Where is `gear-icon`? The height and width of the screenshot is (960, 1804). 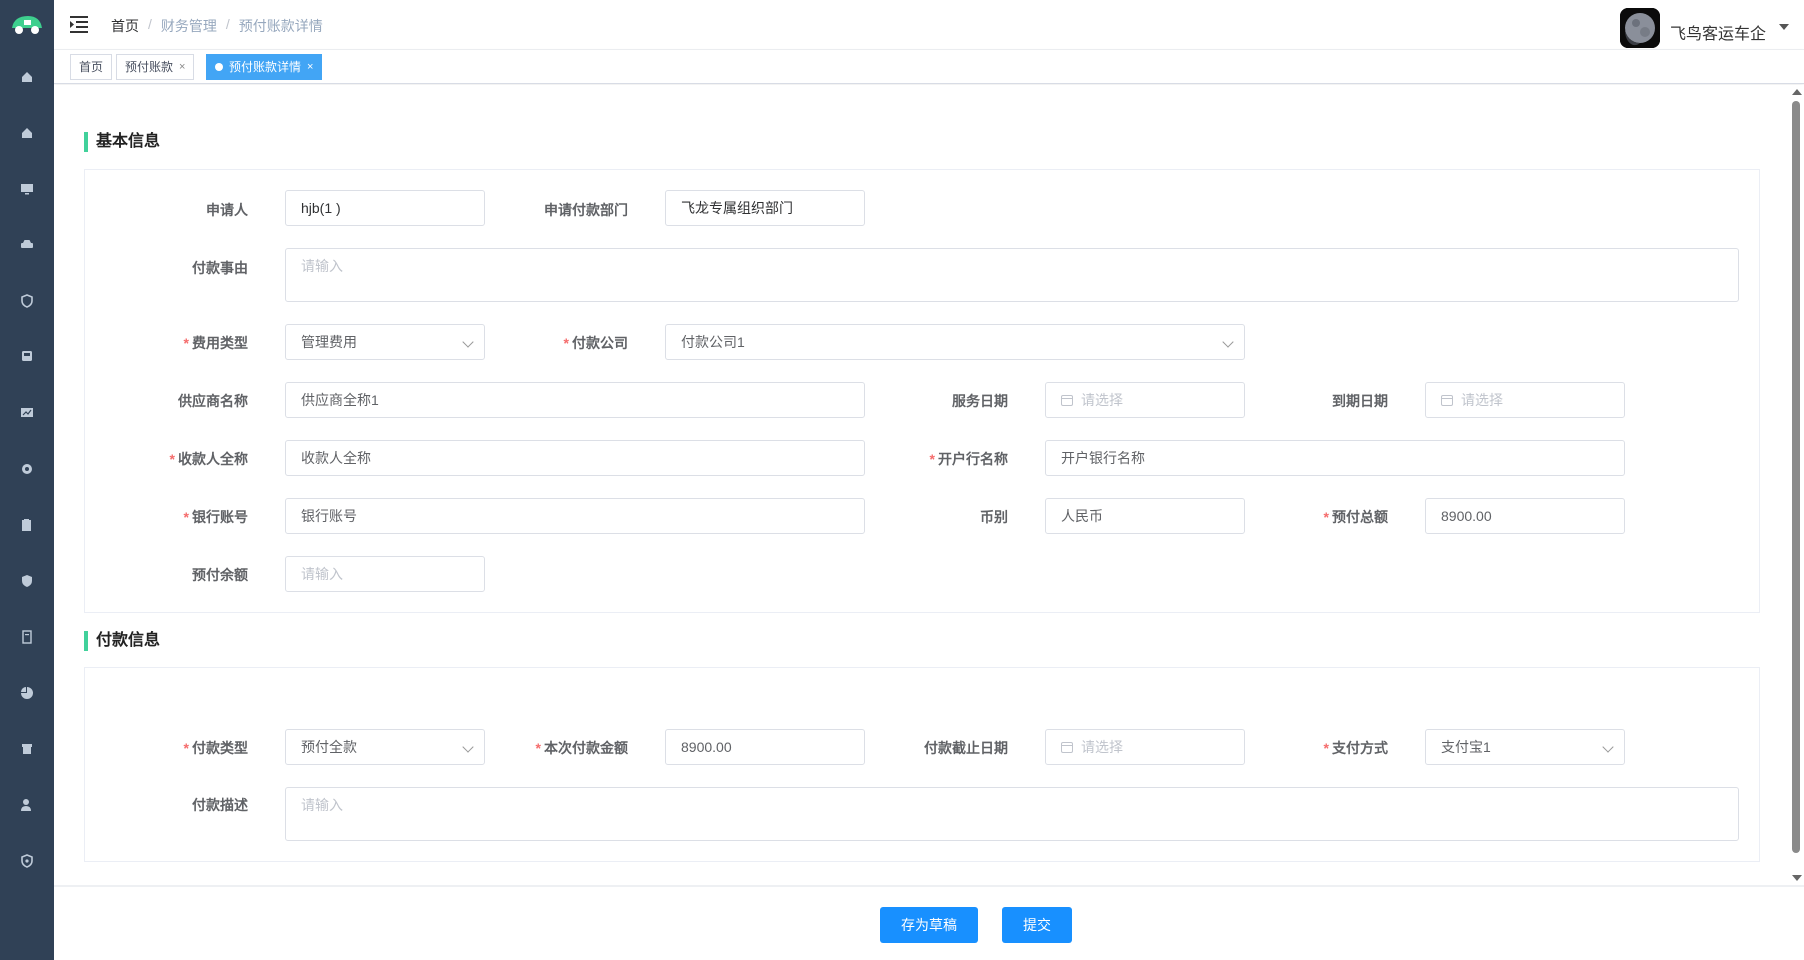
gear-icon is located at coordinates (27, 469).